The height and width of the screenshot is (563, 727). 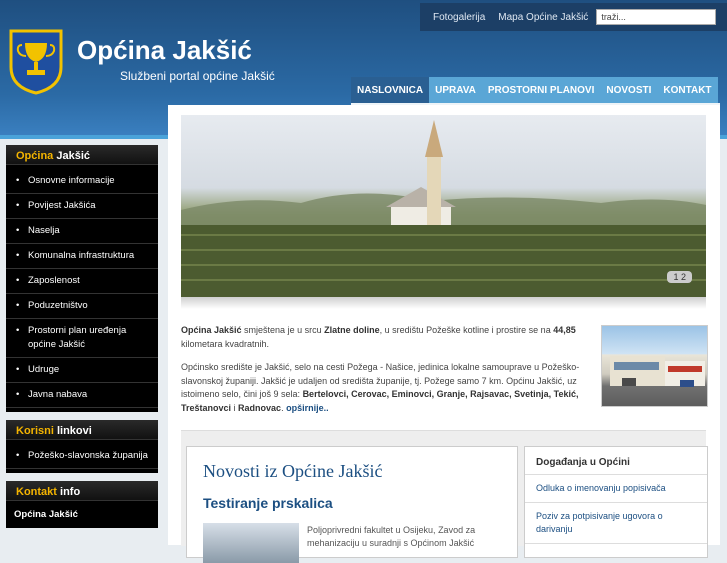 What do you see at coordinates (455, 90) in the screenshot?
I see `nav-uprava: UPRAVA` at bounding box center [455, 90].